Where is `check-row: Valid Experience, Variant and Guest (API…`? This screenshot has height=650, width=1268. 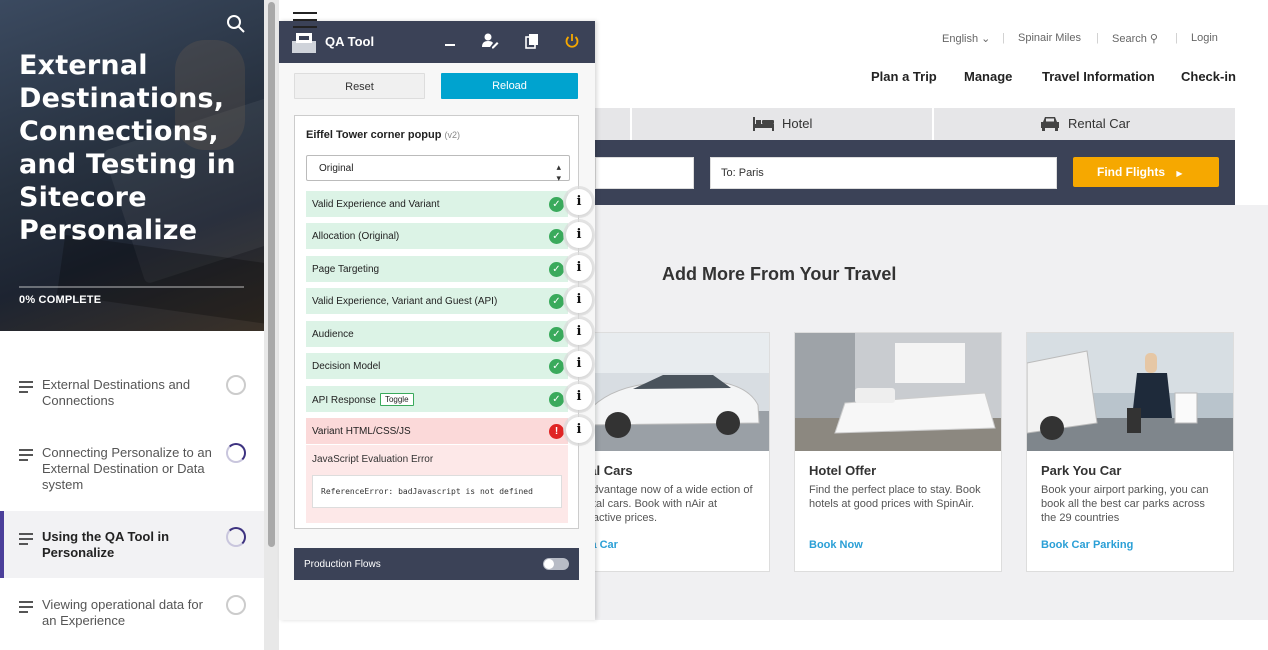 check-row: Valid Experience, Variant and Guest (API… is located at coordinates (437, 301).